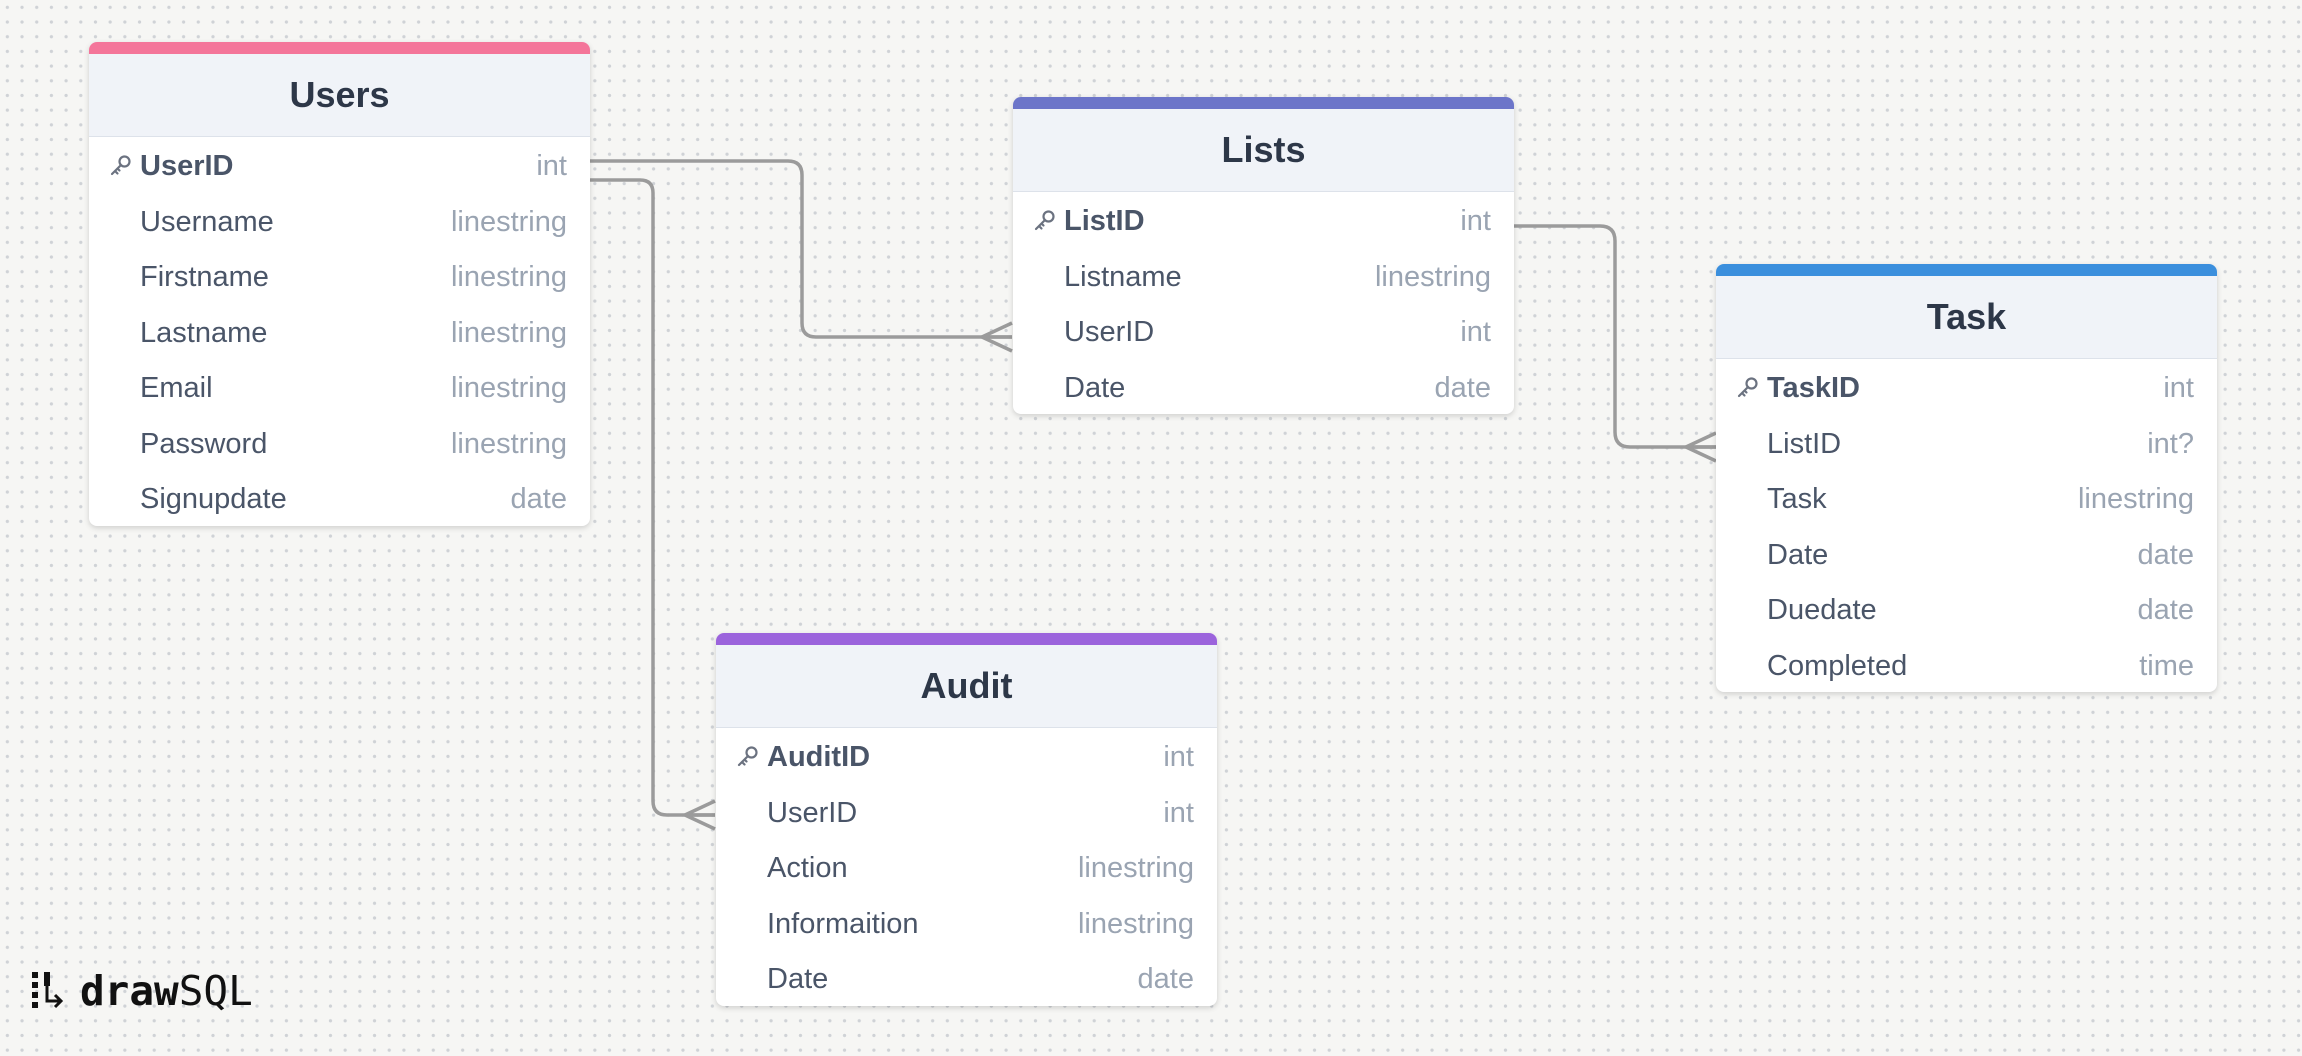  Describe the element at coordinates (966, 686) in the screenshot. I see `table-title: Audit` at that location.